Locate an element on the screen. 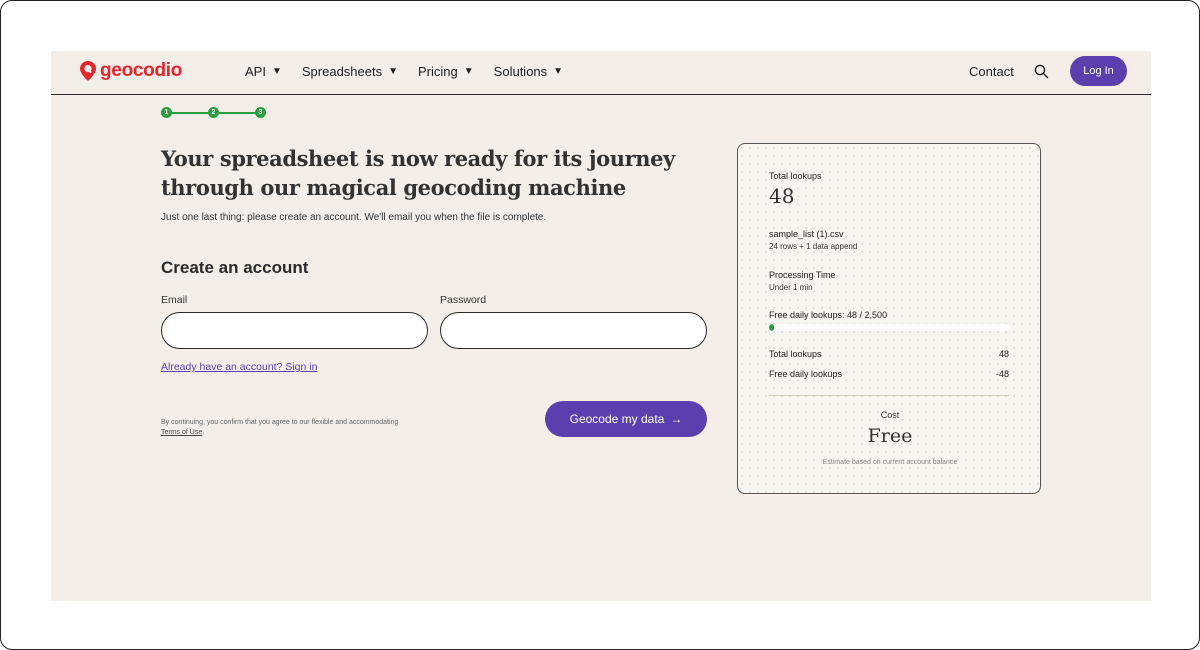  row-value: -48 is located at coordinates (1002, 374).